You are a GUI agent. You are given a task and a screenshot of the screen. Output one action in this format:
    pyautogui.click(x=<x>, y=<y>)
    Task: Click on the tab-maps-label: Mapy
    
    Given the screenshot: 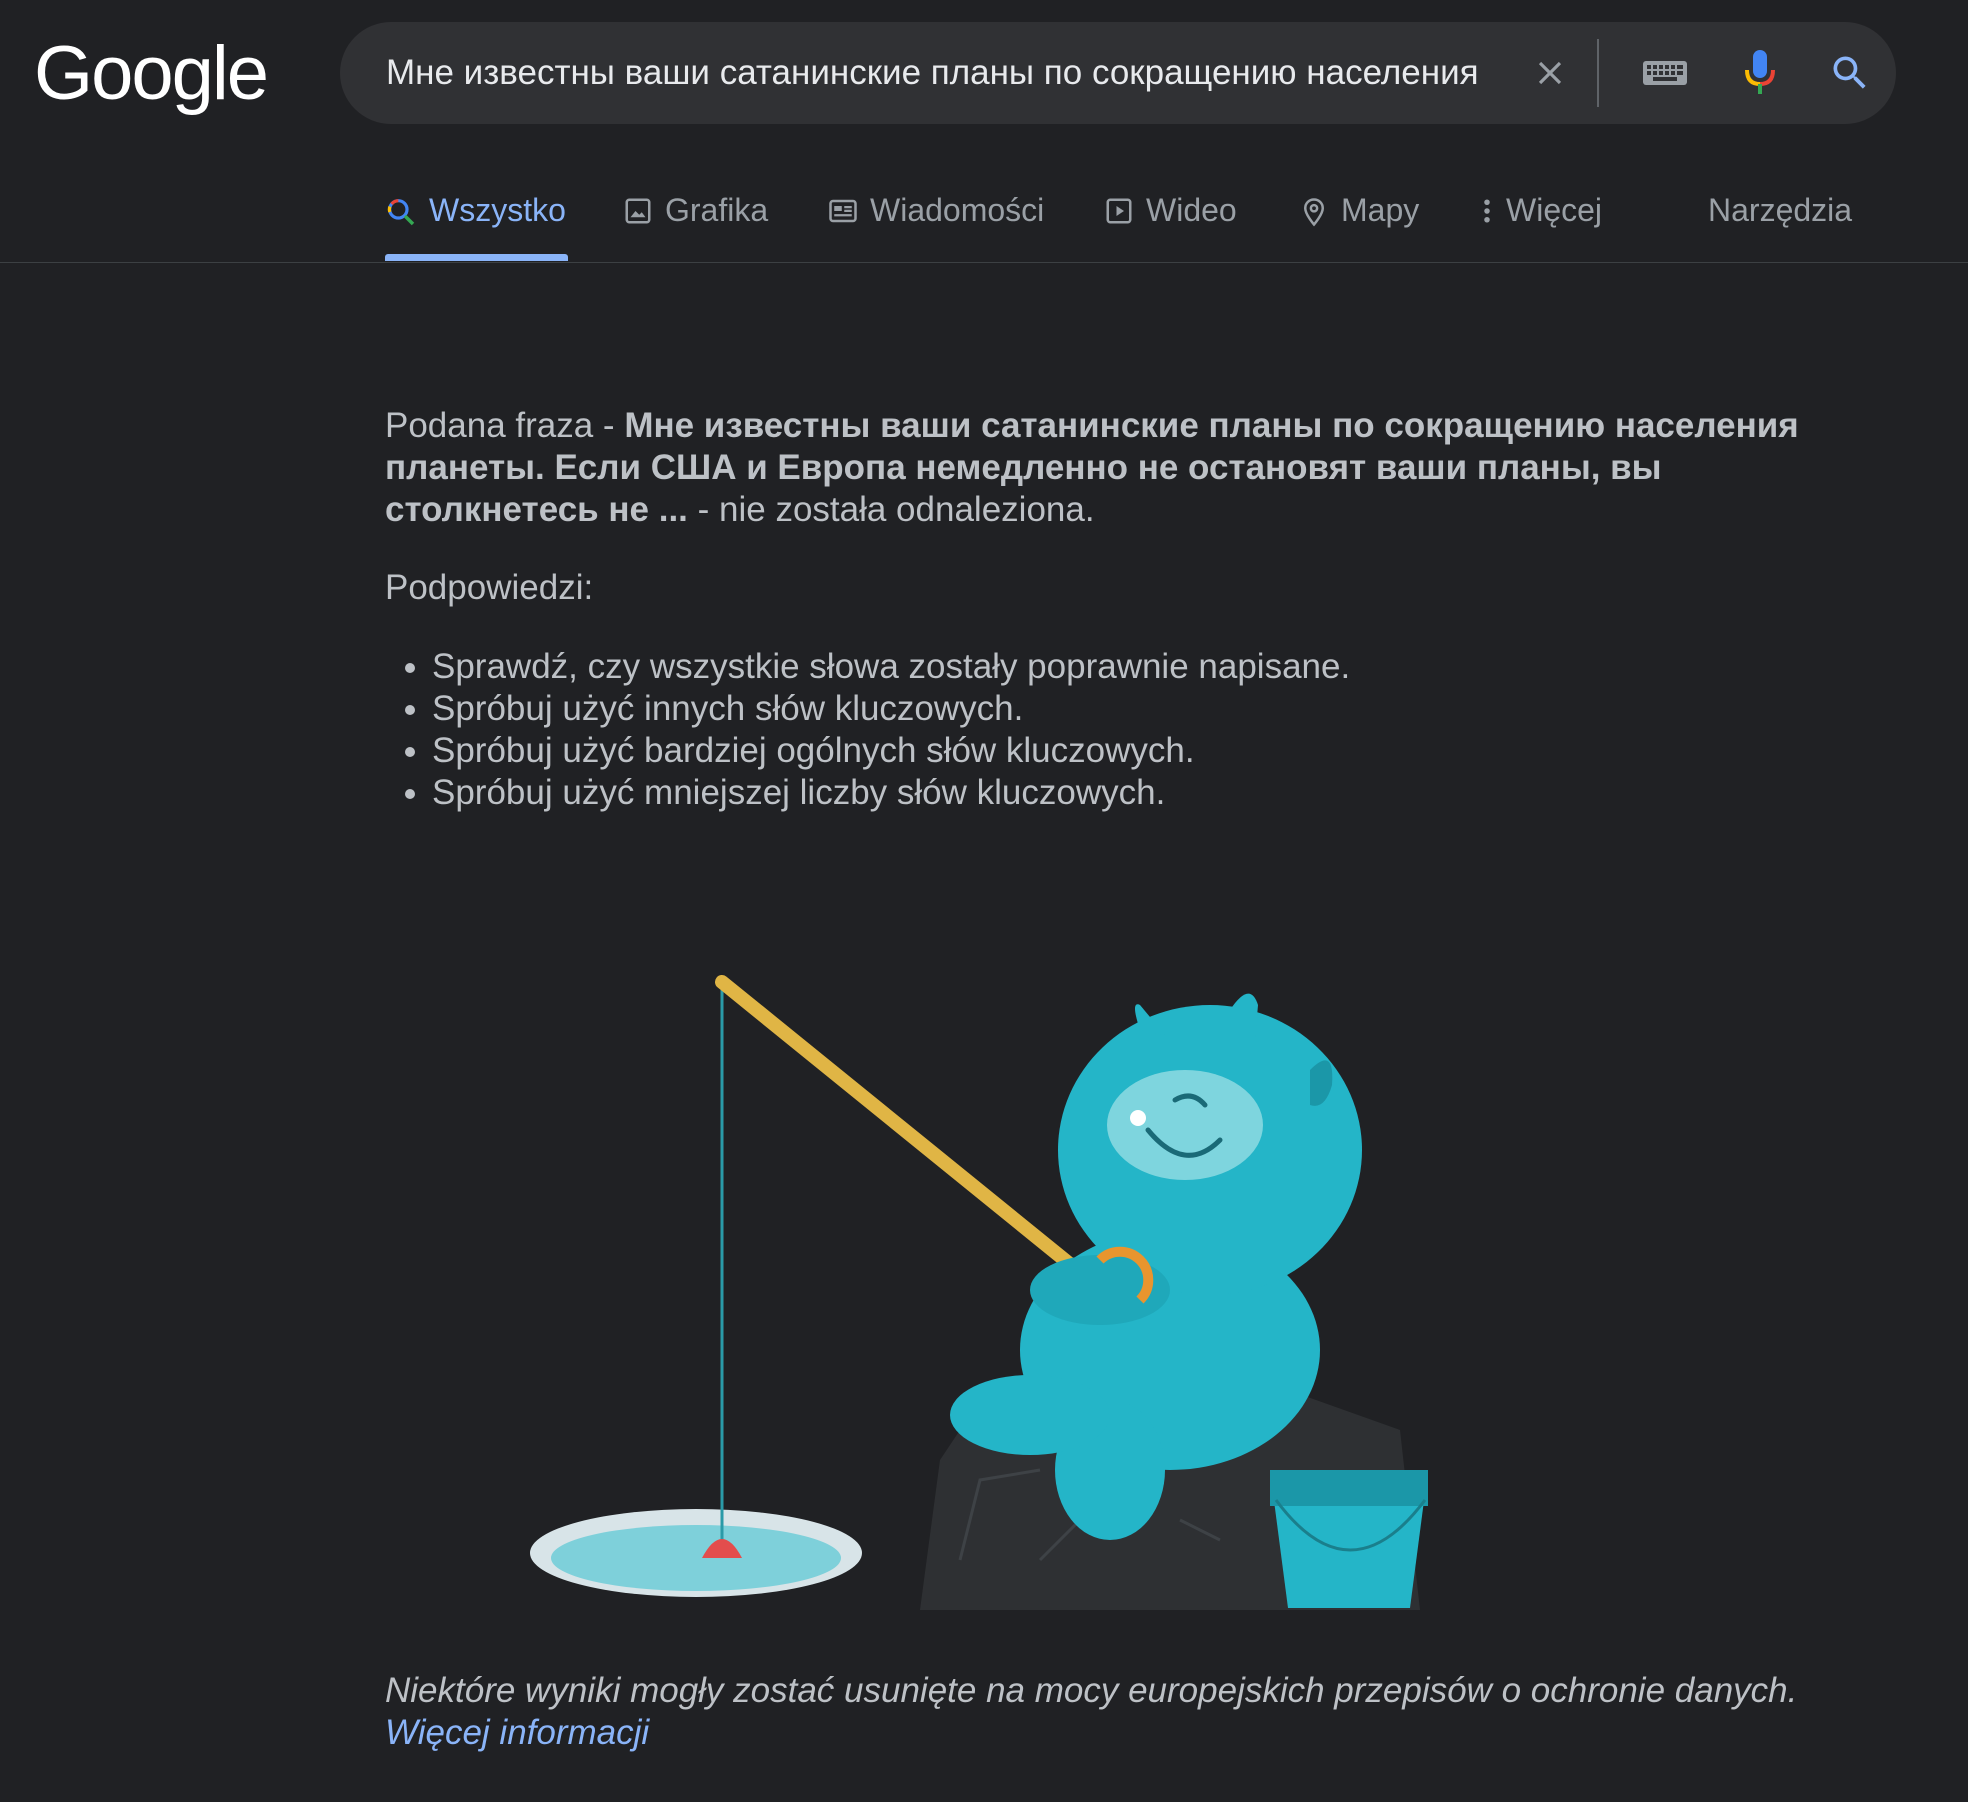 What is the action you would take?
    pyautogui.click(x=1380, y=210)
    